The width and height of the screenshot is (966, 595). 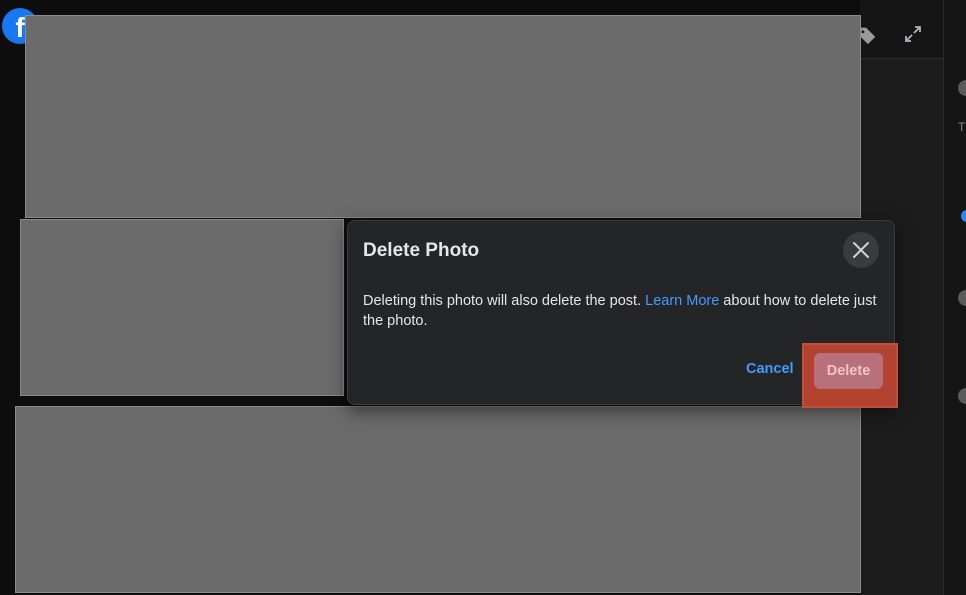 I want to click on dialog-title: Delete Photo, so click(x=421, y=250).